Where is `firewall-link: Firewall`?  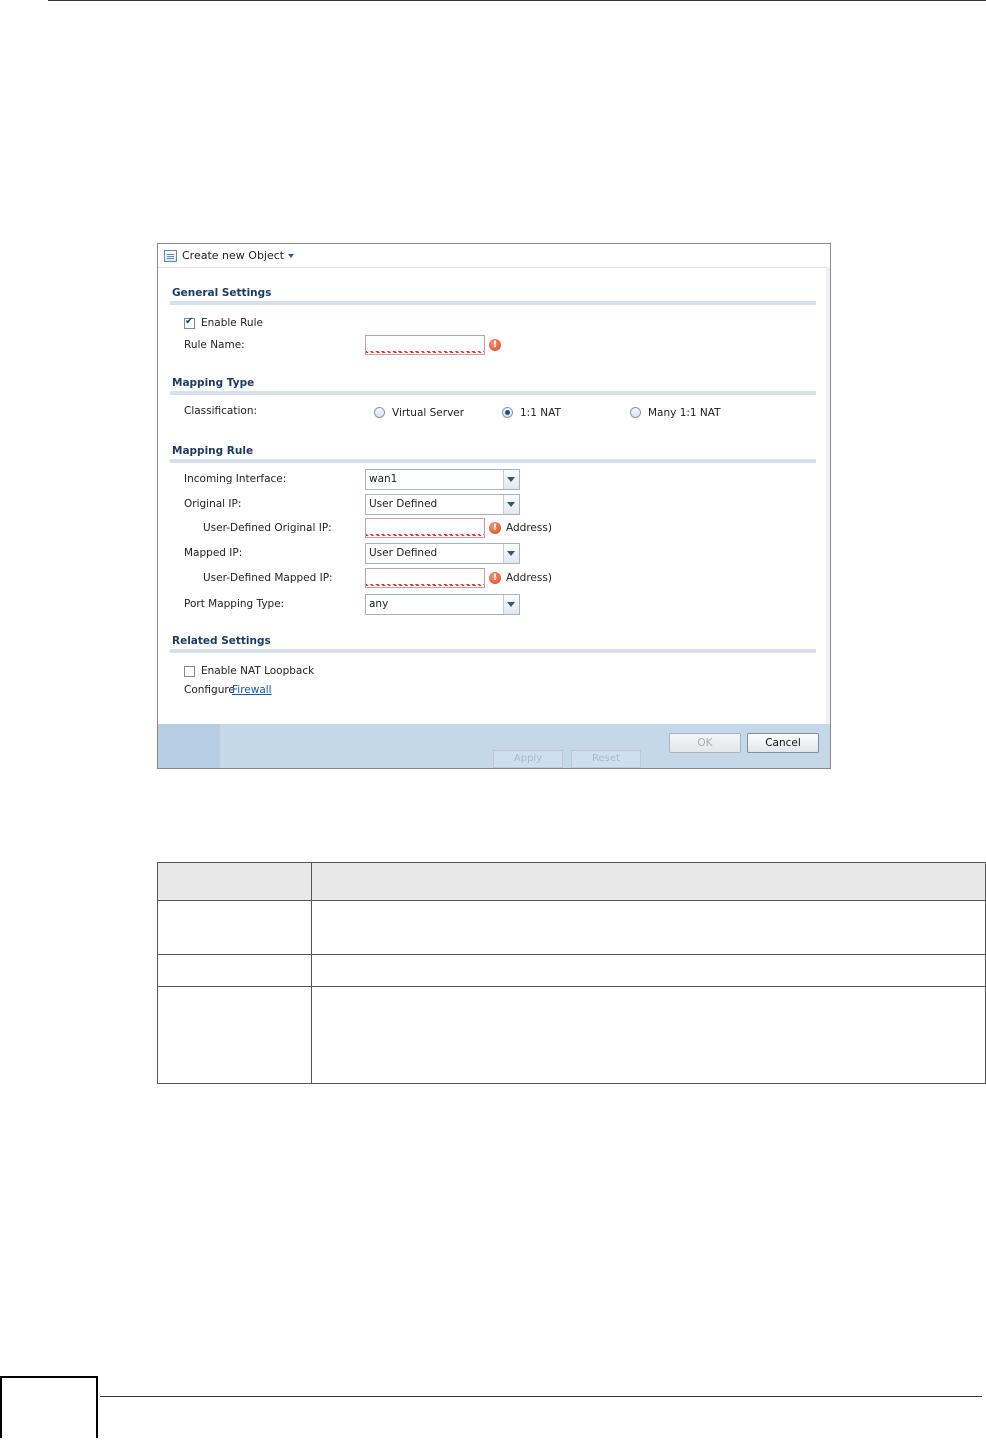 firewall-link: Firewall is located at coordinates (252, 690).